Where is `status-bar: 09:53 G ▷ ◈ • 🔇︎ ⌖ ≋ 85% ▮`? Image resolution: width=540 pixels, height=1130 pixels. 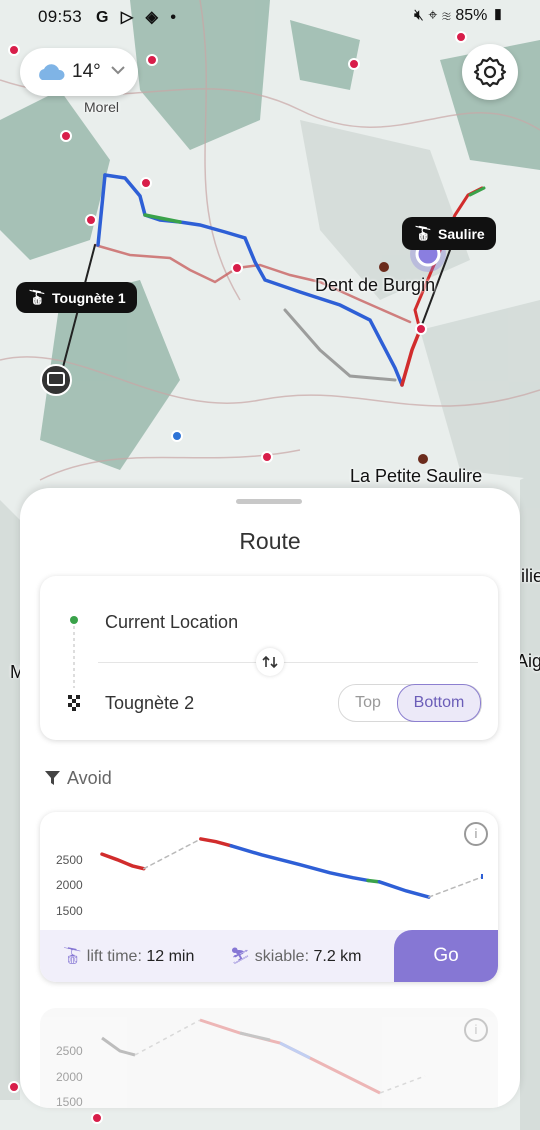
status-bar: 09:53 G ▷ ◈ • 🔇︎ ⌖ ≋ 85% ▮ is located at coordinates (270, 17).